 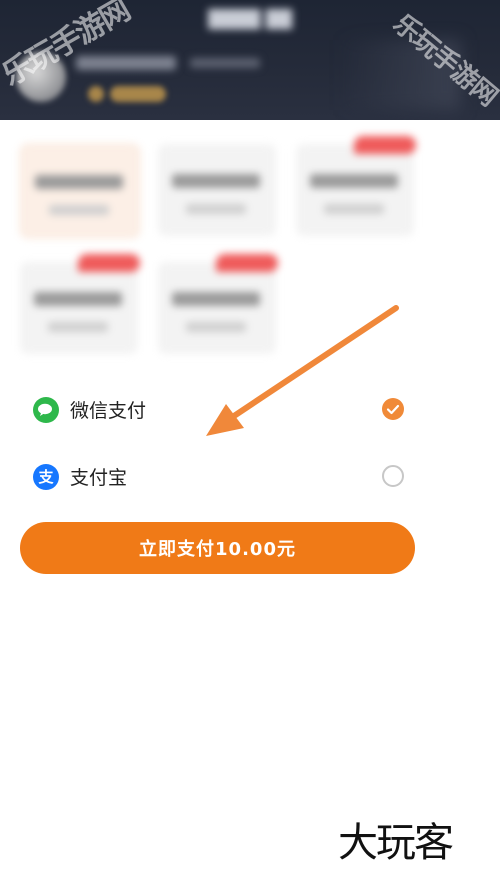 I want to click on wechat-icon, so click(x=46, y=410).